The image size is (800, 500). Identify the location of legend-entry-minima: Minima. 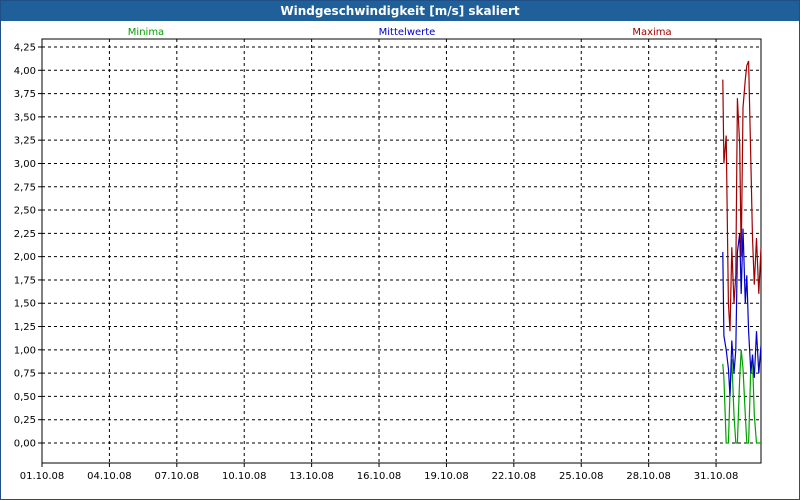
(146, 32).